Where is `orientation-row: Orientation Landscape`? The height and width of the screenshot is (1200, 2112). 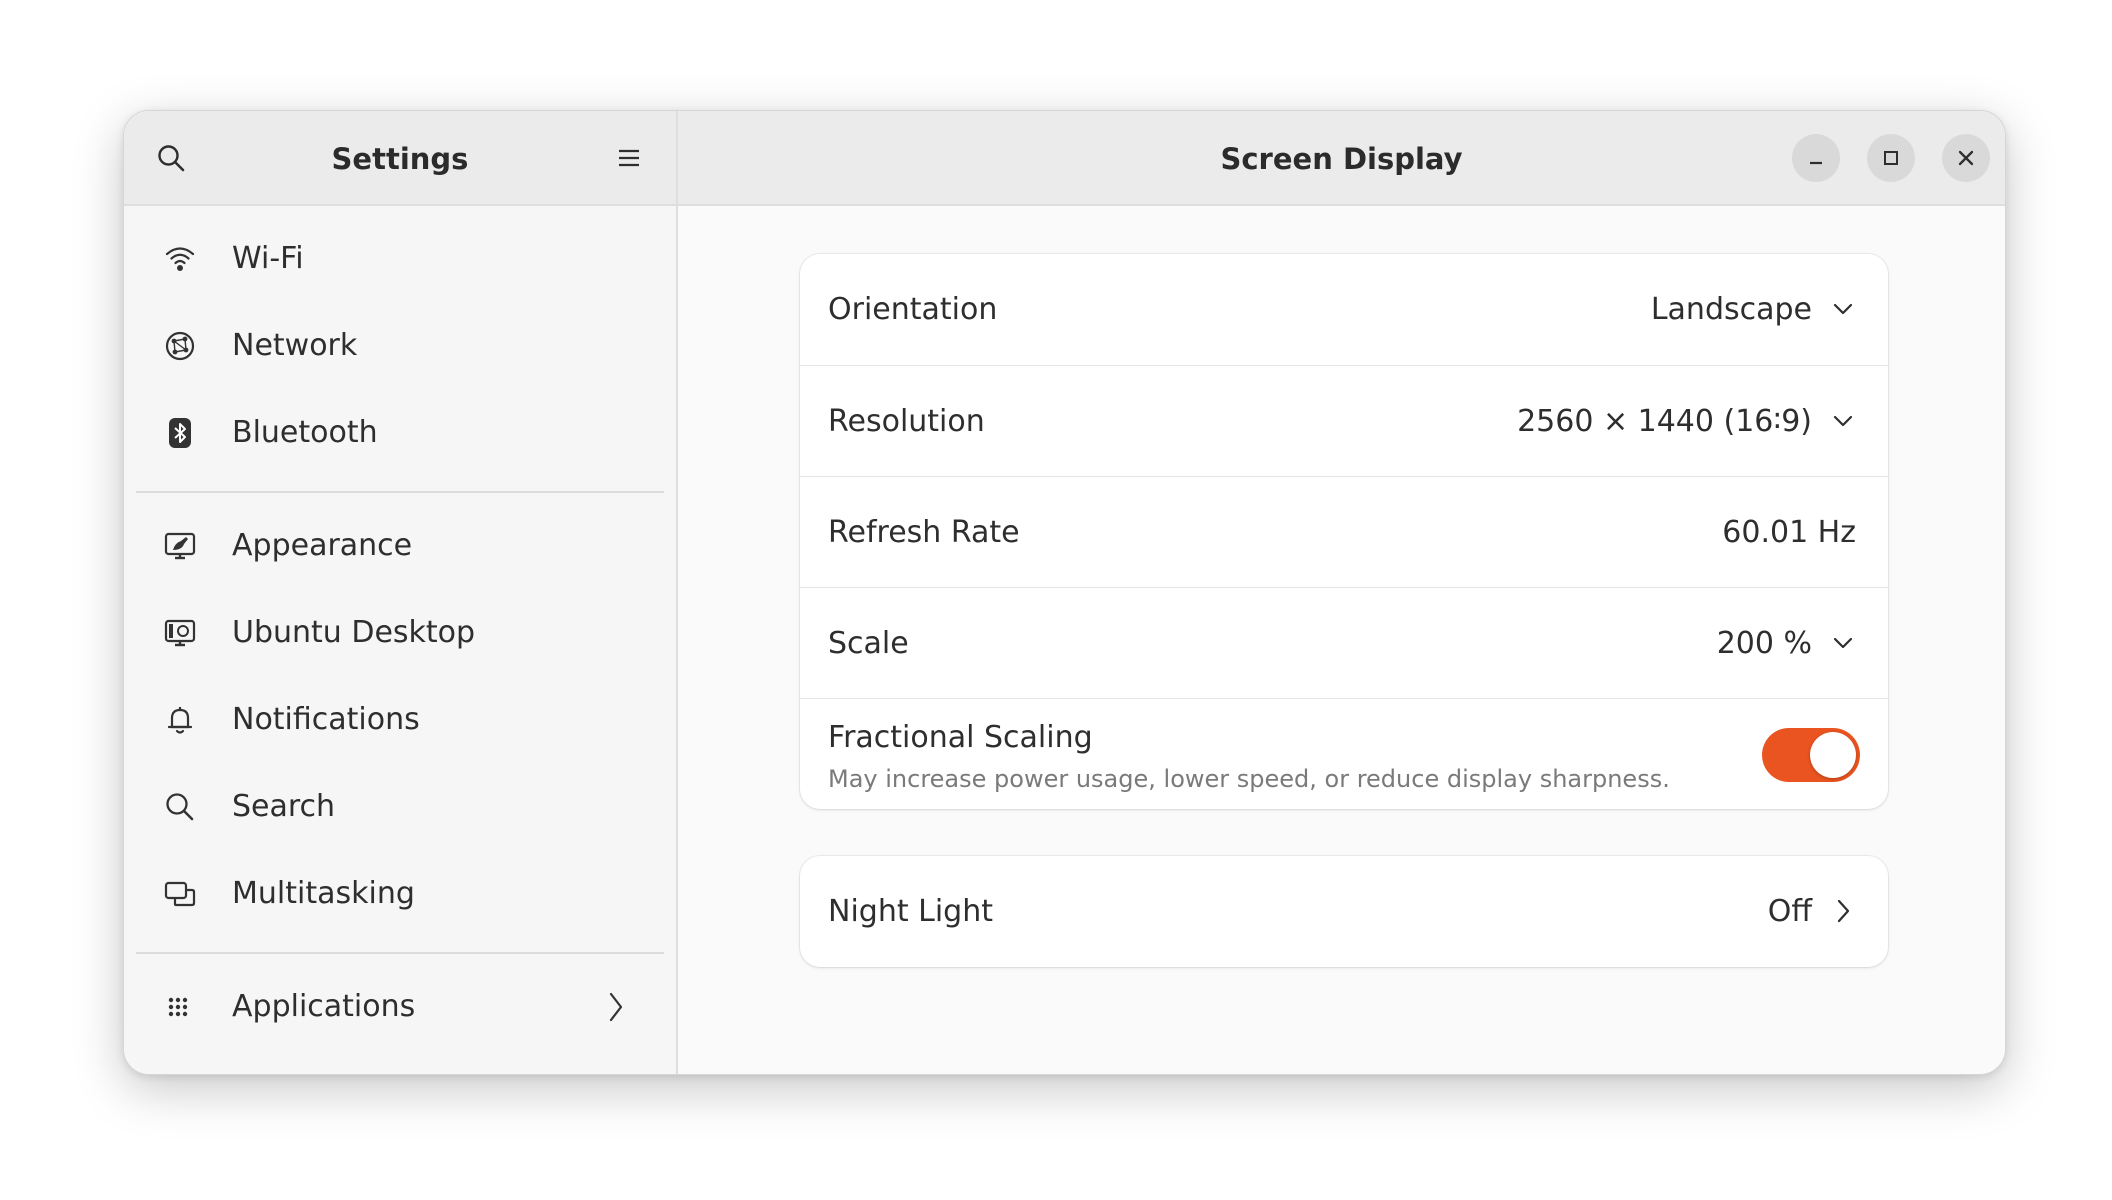
orientation-row: Orientation Landscape is located at coordinates (1344, 309).